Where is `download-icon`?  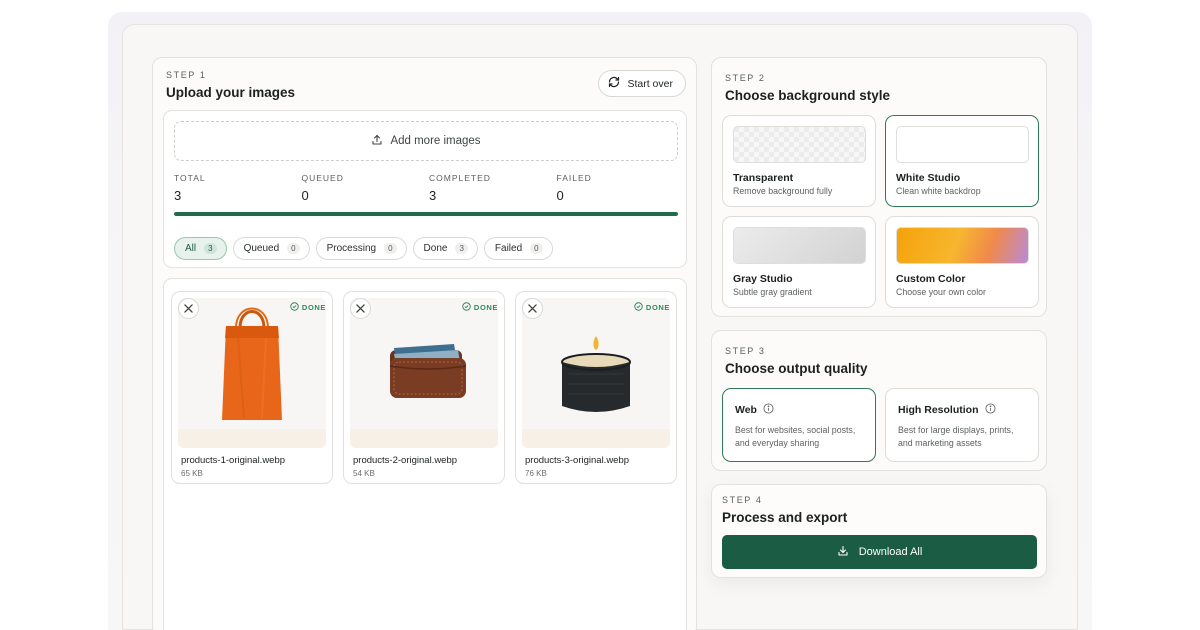
download-icon is located at coordinates (843, 552).